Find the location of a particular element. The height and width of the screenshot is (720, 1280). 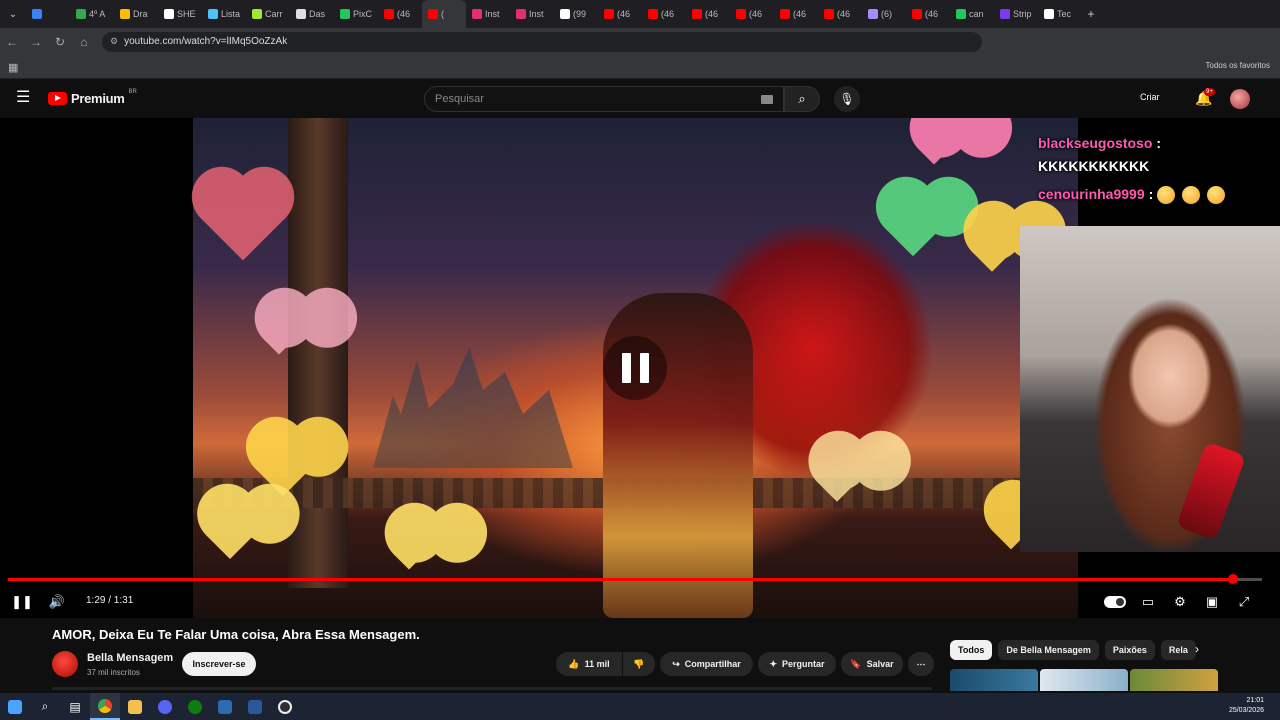

obs-icon is located at coordinates (285, 706).